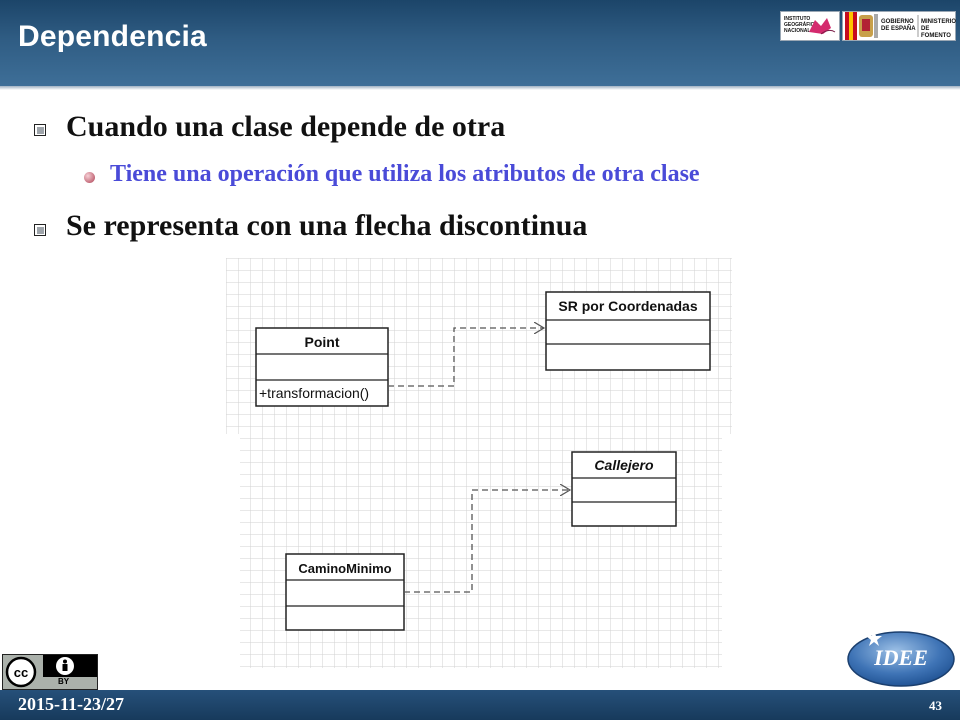 The width and height of the screenshot is (960, 720). I want to click on gobierno-text: GOBIERNO DE ESPAÑA, so click(898, 25).